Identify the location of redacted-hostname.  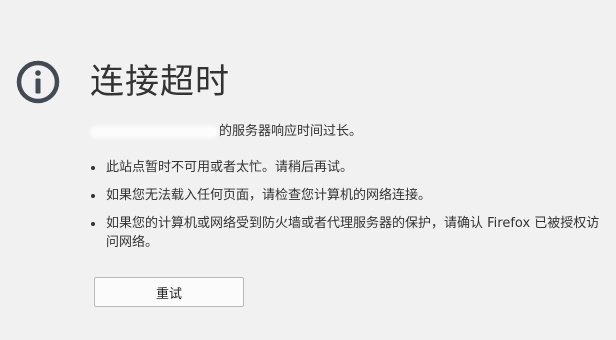
(154, 132).